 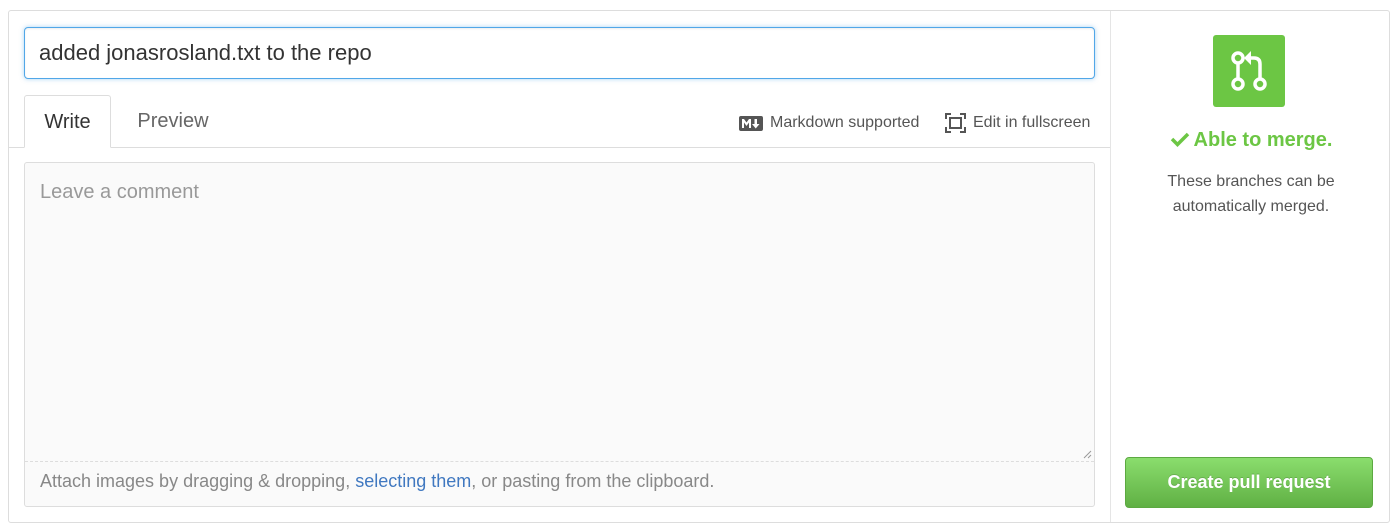 I want to click on merge-status: Able to merge., so click(x=1251, y=140).